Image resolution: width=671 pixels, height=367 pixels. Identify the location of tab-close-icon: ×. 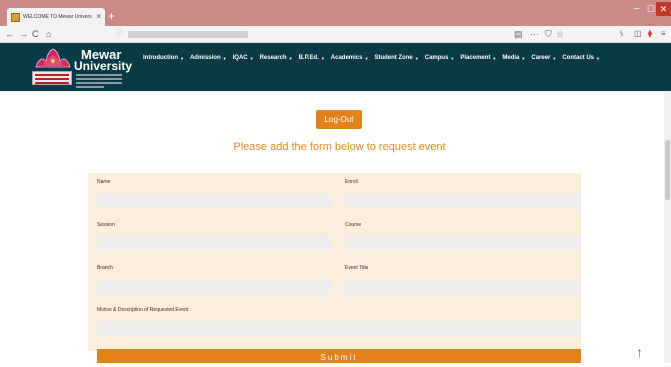
(98, 17).